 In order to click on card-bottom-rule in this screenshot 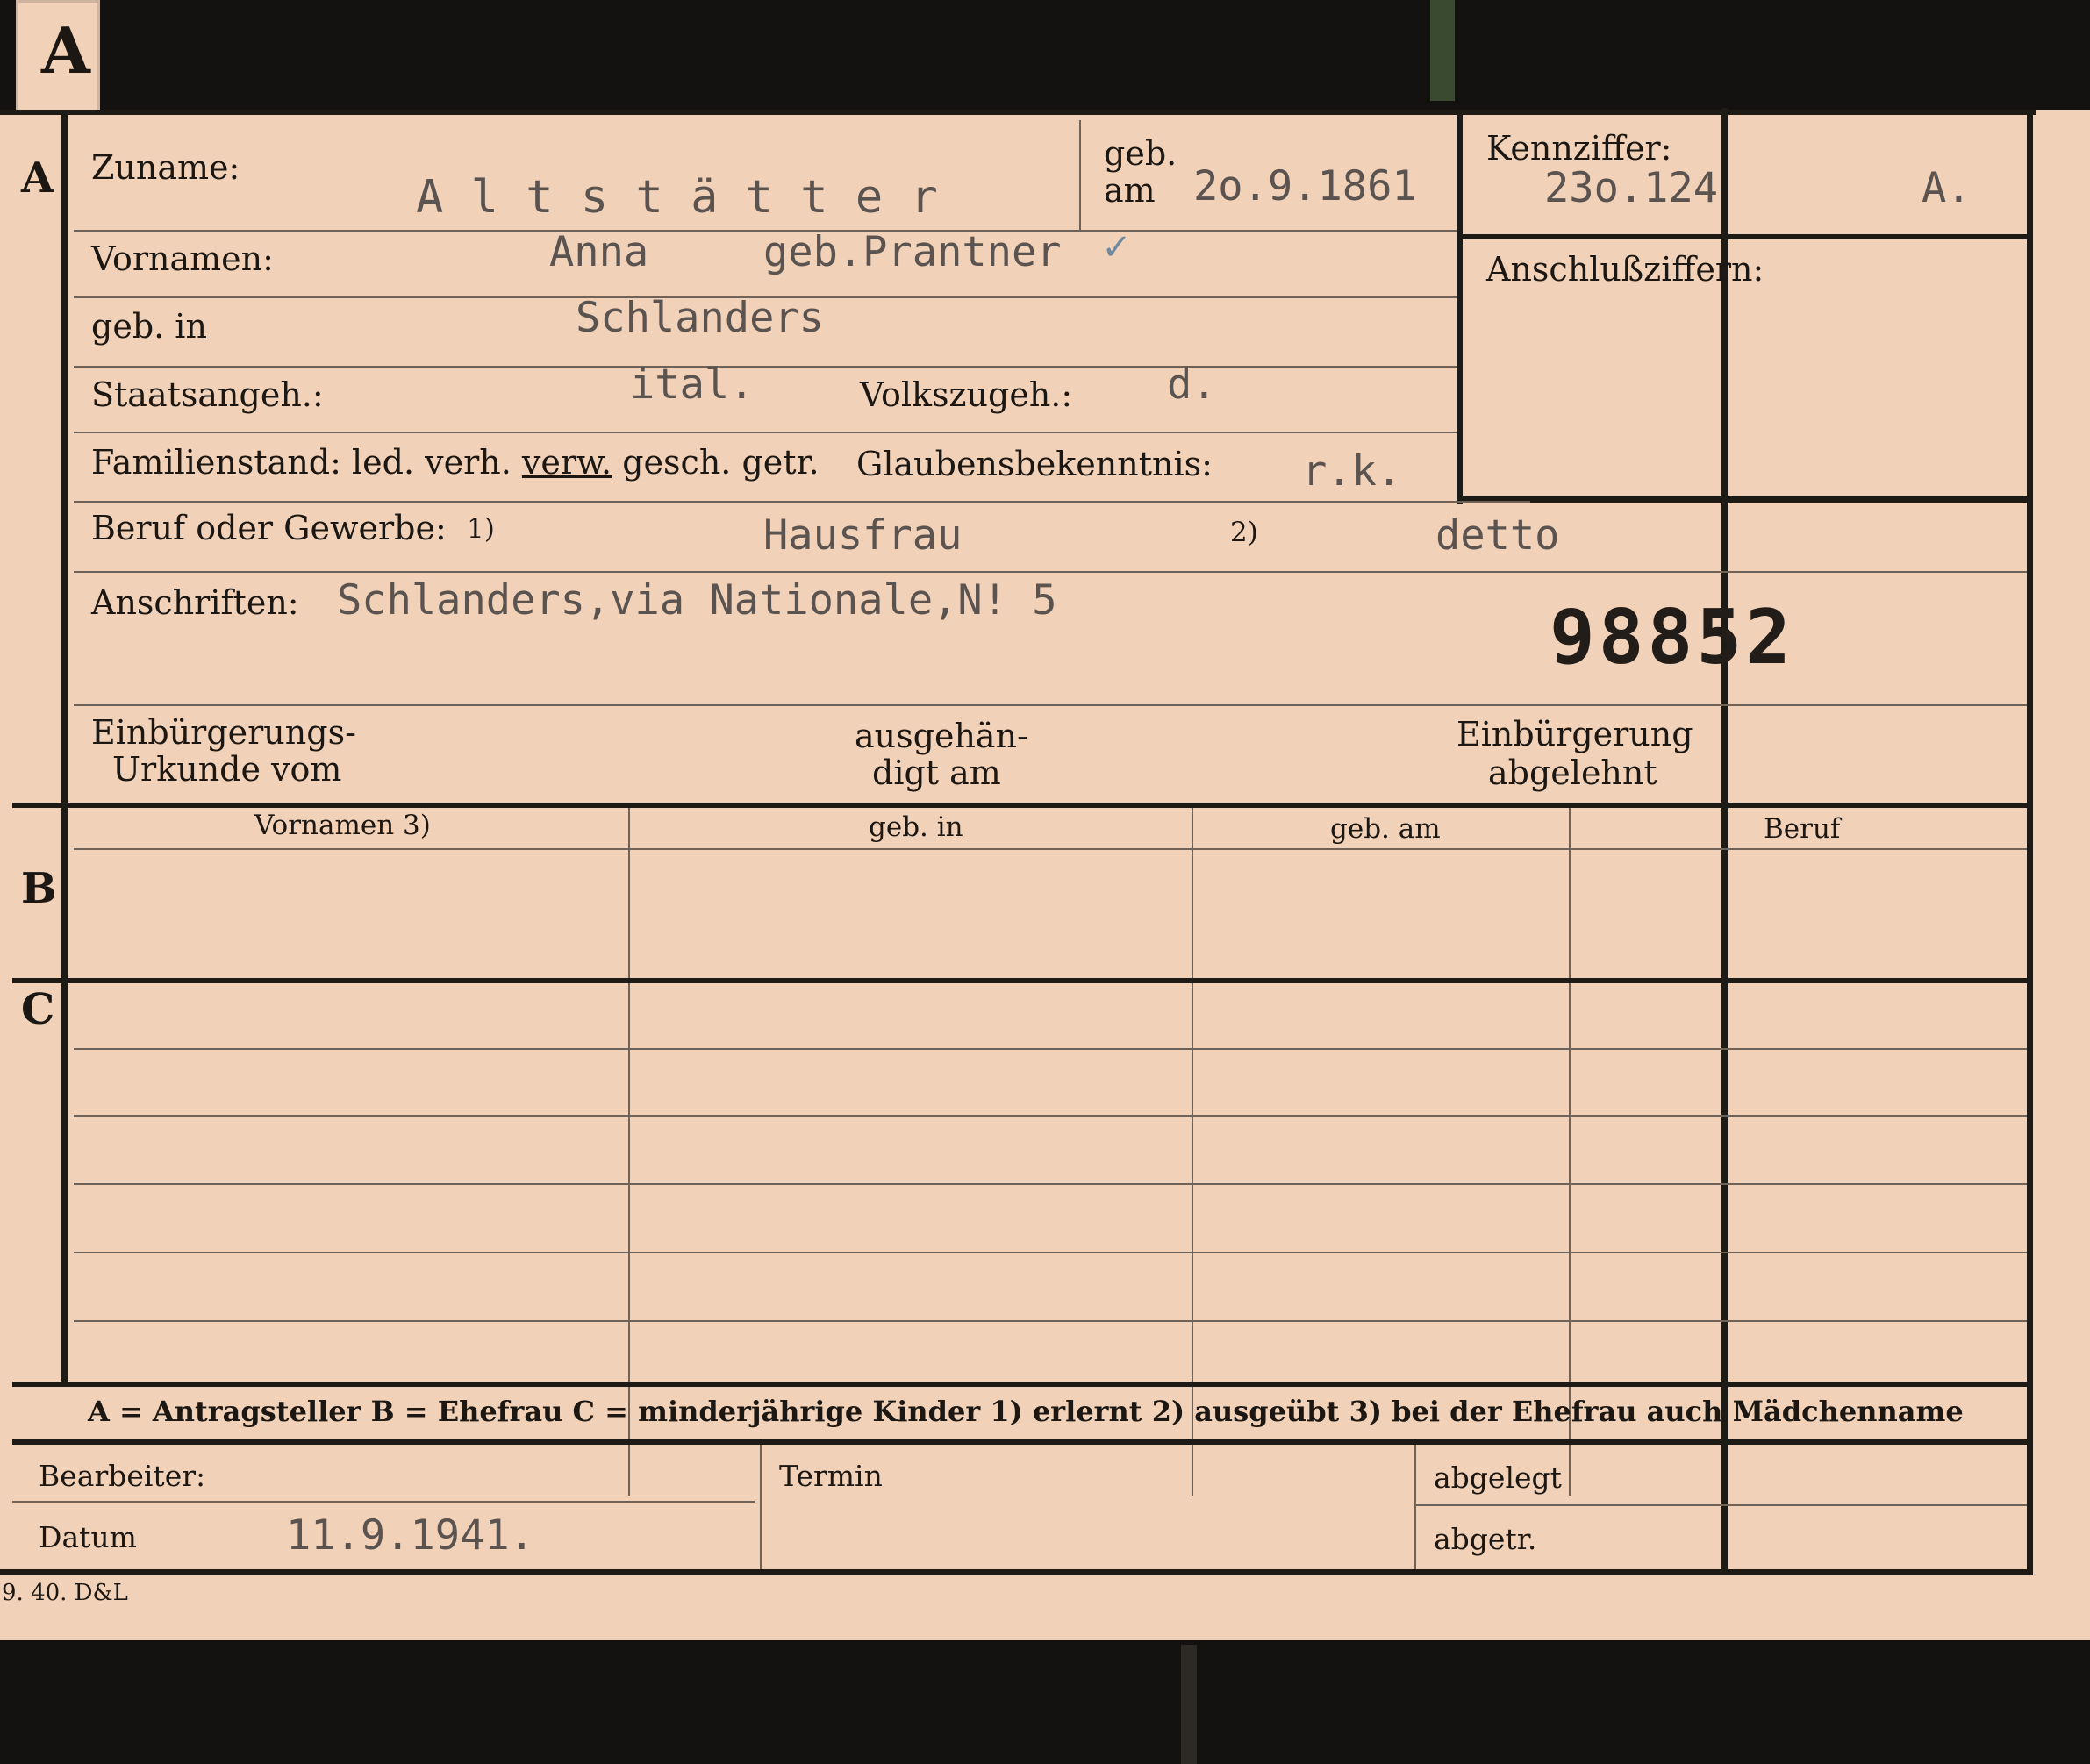, I will do `click(1016, 1572)`.